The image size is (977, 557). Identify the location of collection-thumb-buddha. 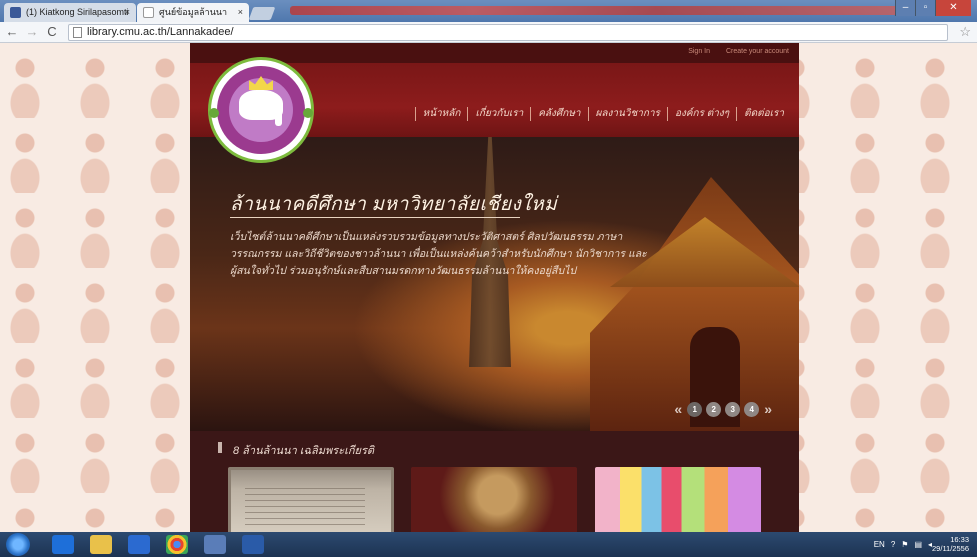
(494, 499).